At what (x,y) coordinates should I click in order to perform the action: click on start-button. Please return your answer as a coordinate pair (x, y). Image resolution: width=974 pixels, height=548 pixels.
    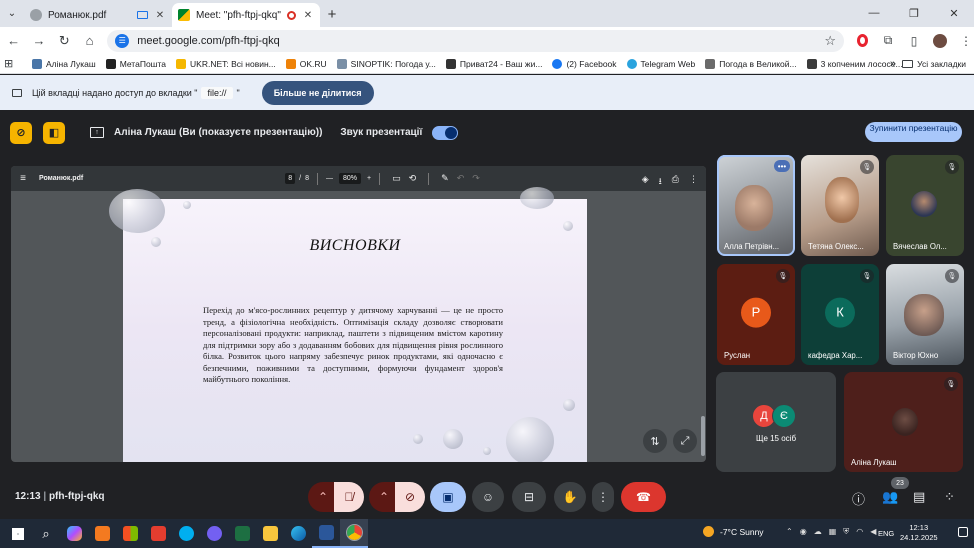
    Looking at the image, I should click on (18, 533).